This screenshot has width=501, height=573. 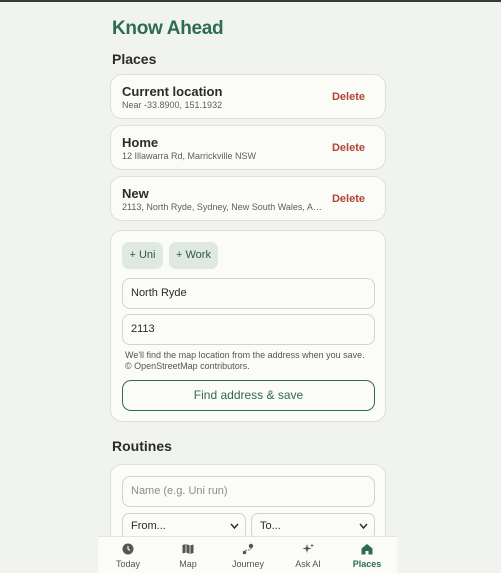 I want to click on place-name: New, so click(x=135, y=193).